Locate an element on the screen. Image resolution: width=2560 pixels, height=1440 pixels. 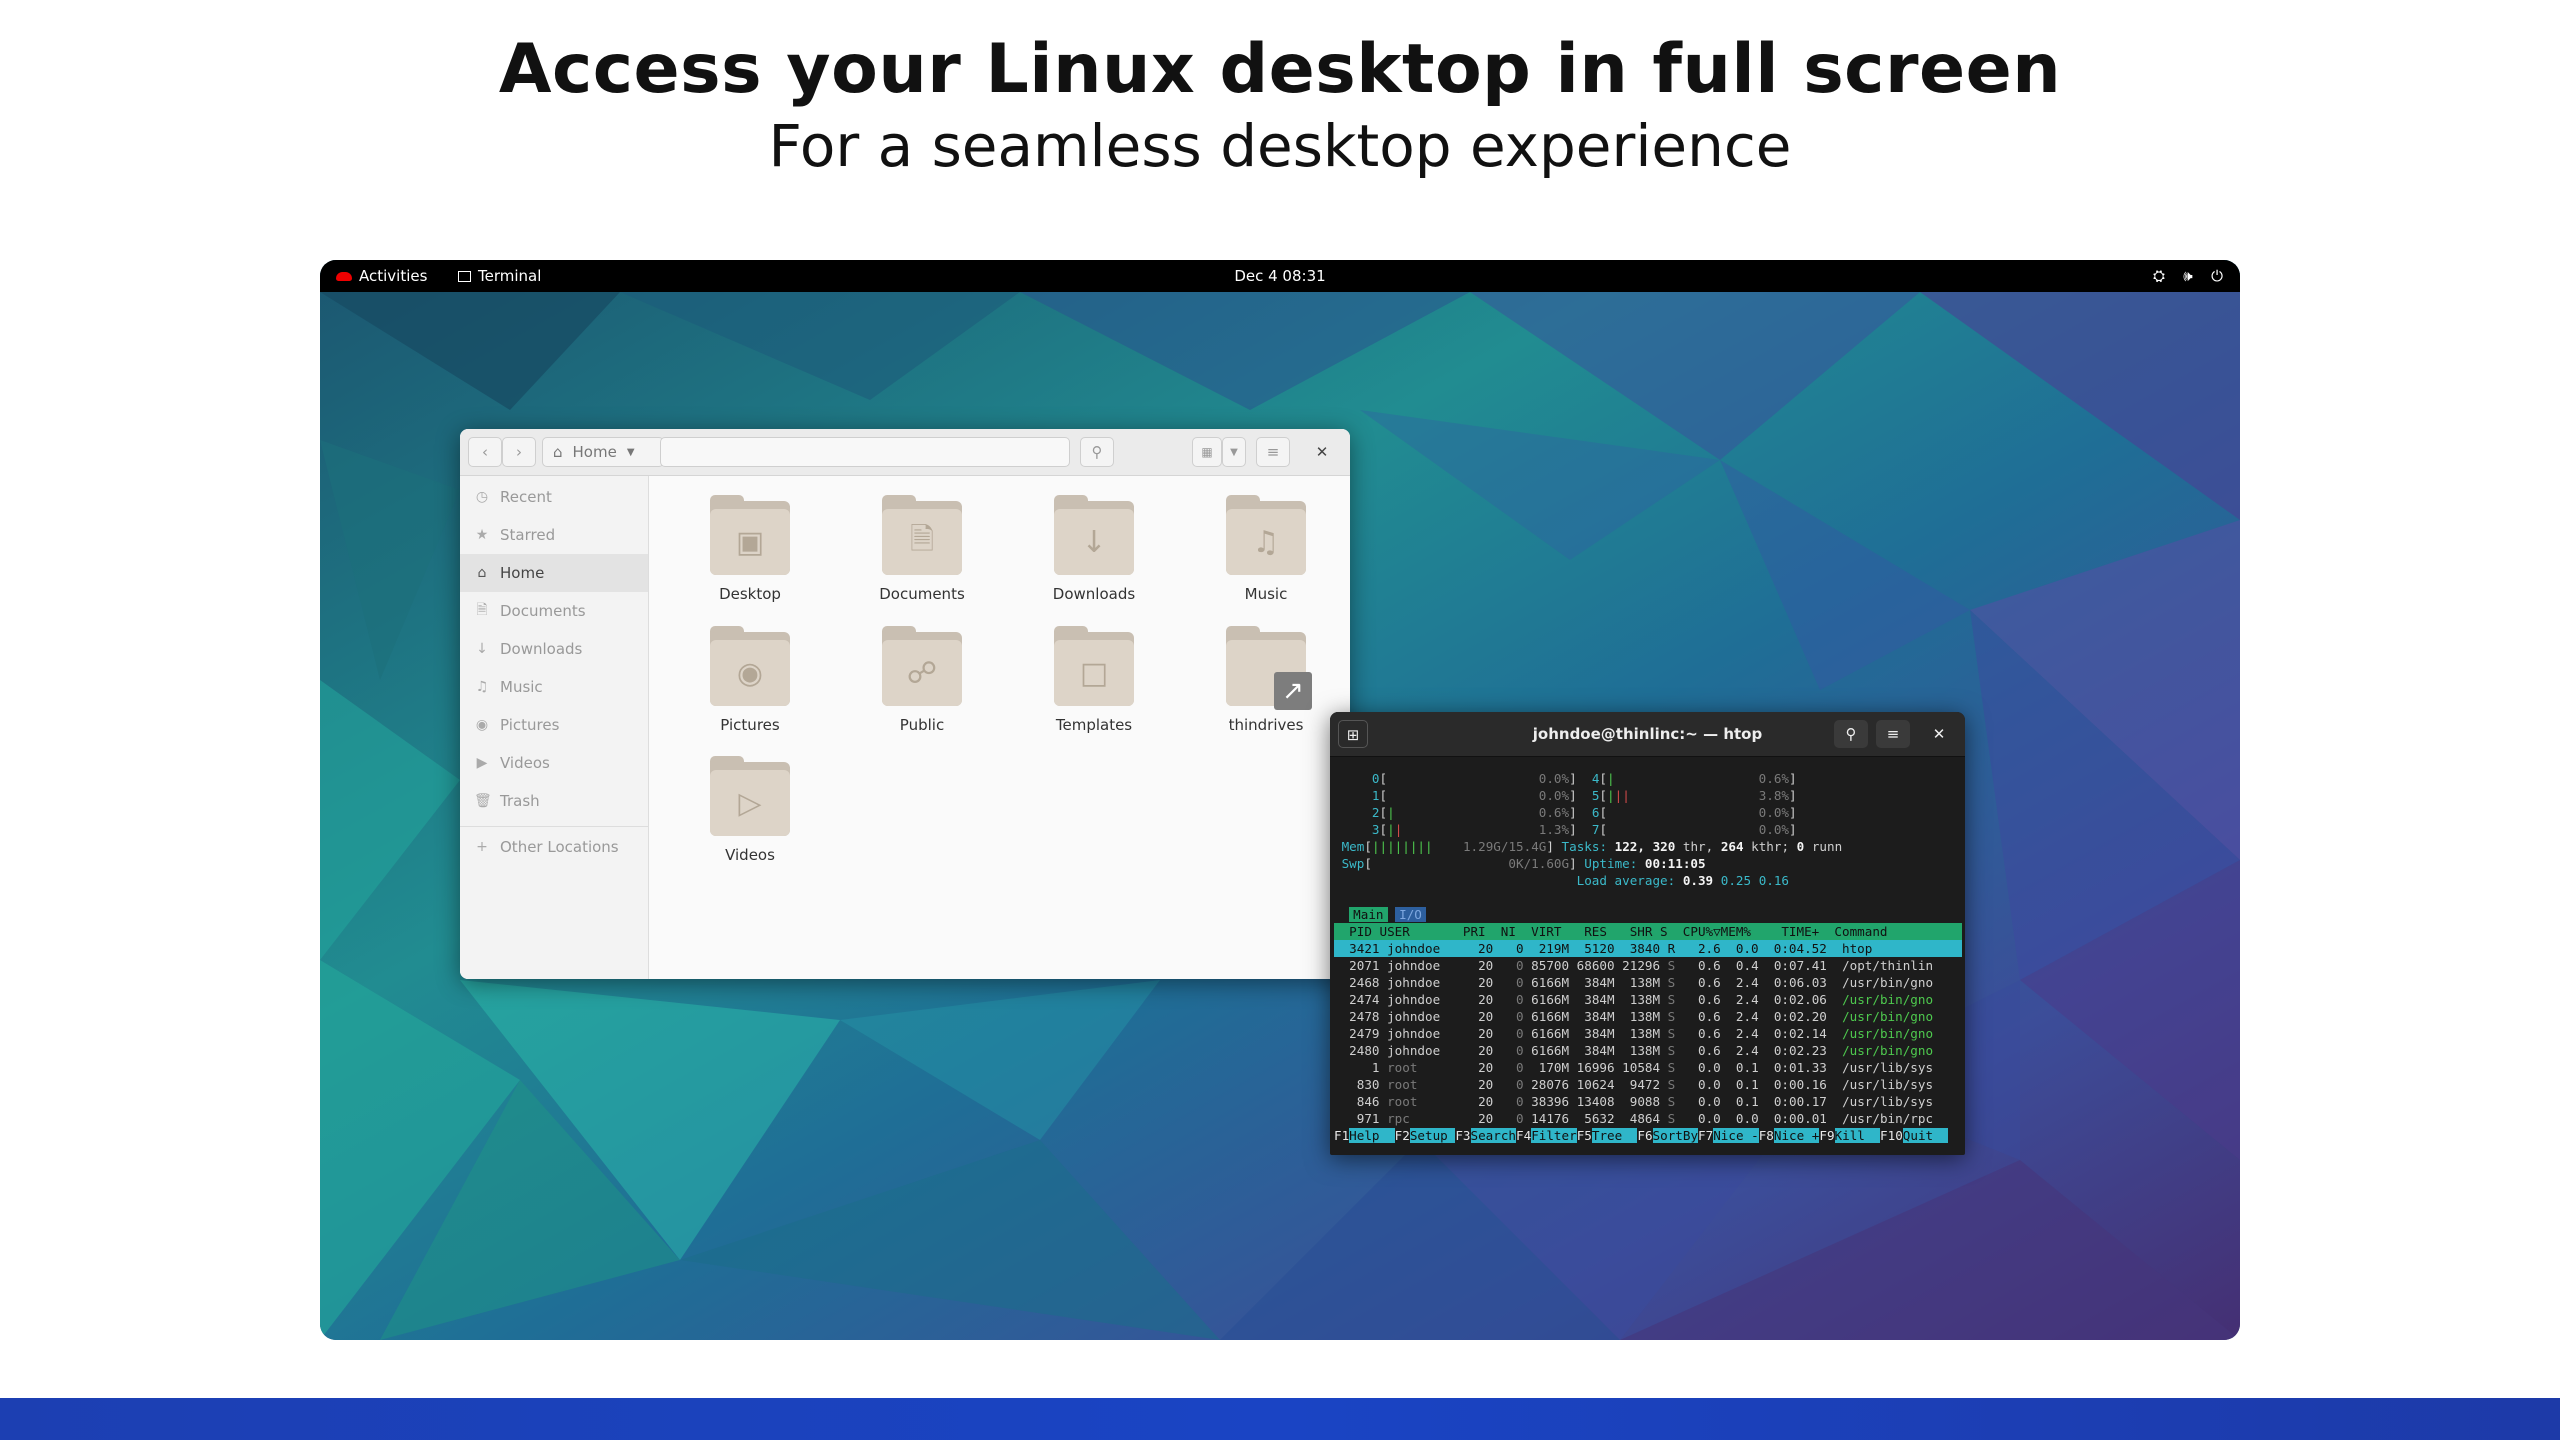
forward-button: › is located at coordinates (519, 452).